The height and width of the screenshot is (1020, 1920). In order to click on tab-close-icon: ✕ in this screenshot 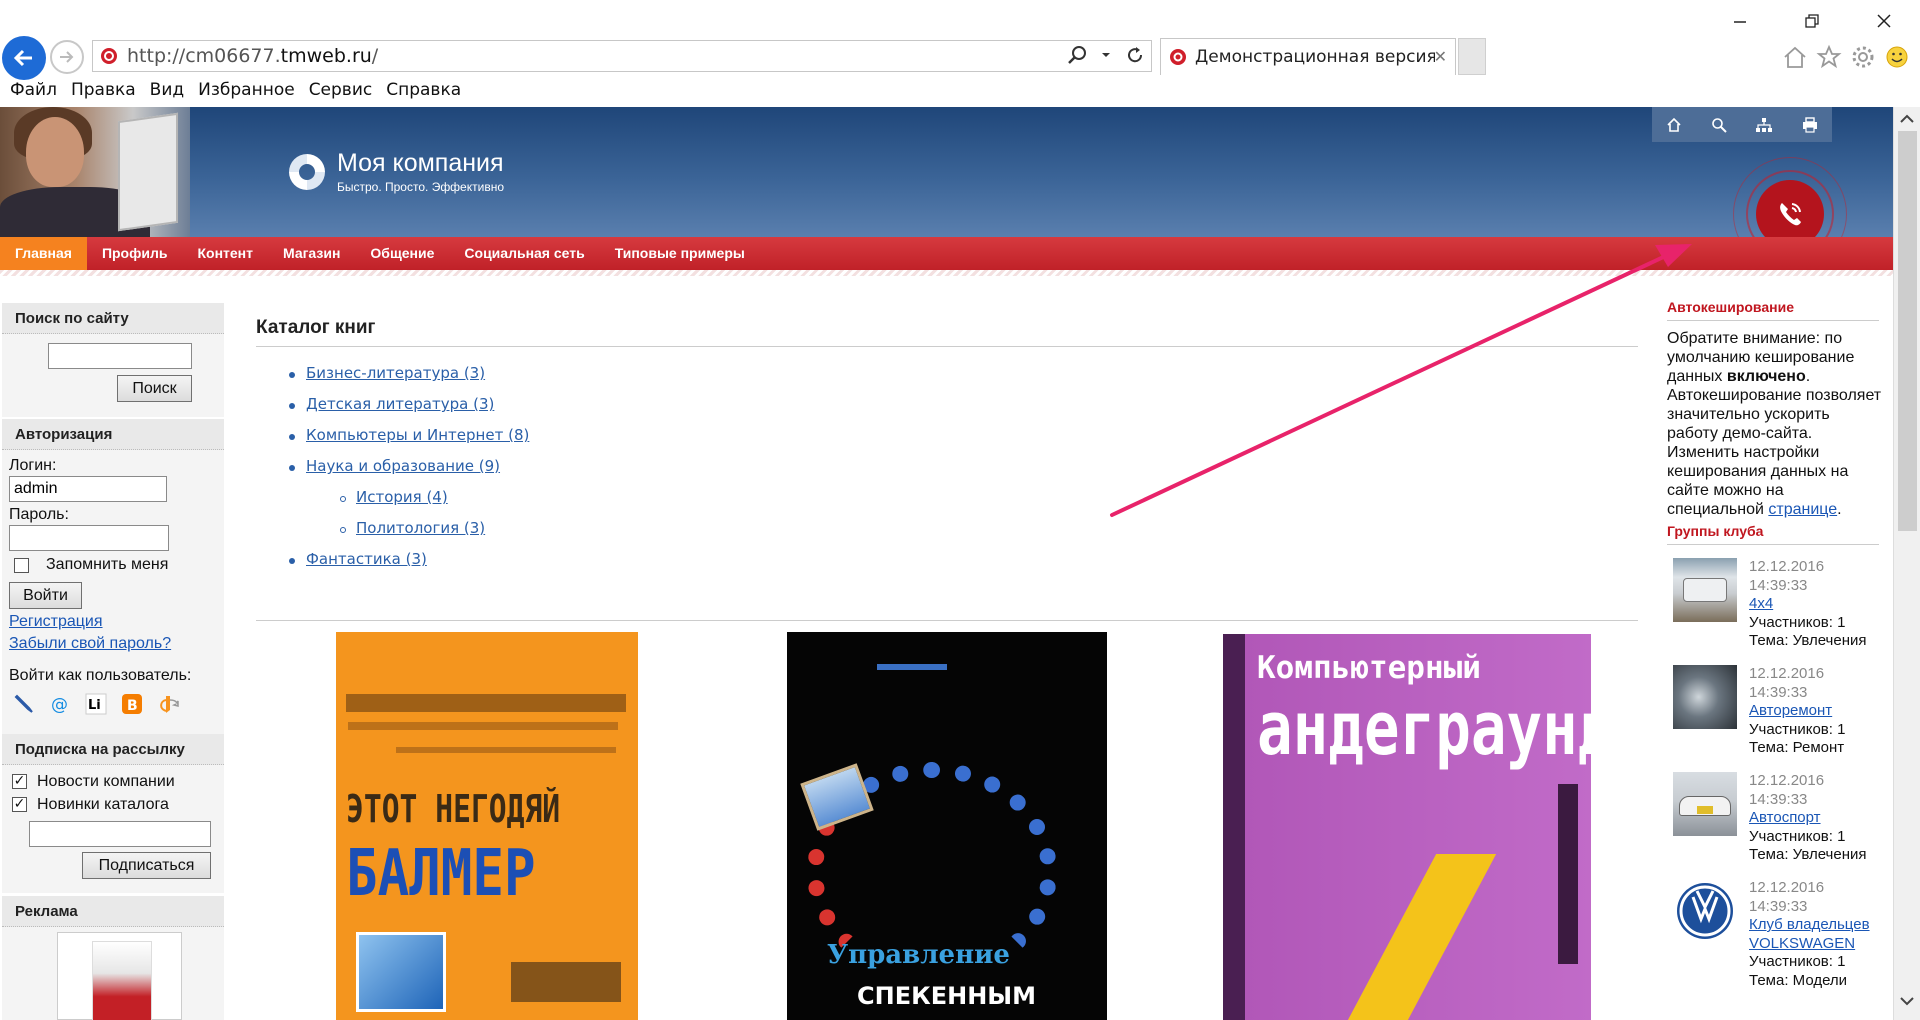, I will do `click(1440, 56)`.